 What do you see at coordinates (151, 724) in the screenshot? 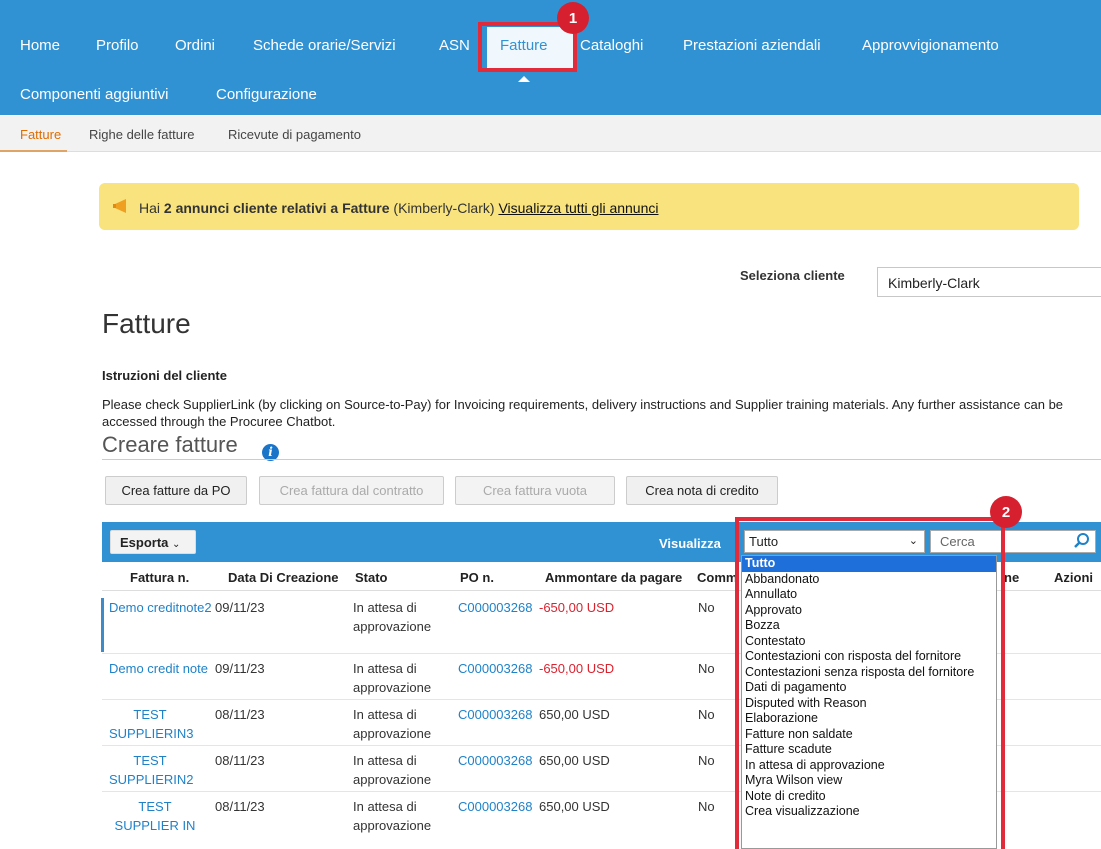
I see `invoice-link: TEST SUPPLIERIN3` at bounding box center [151, 724].